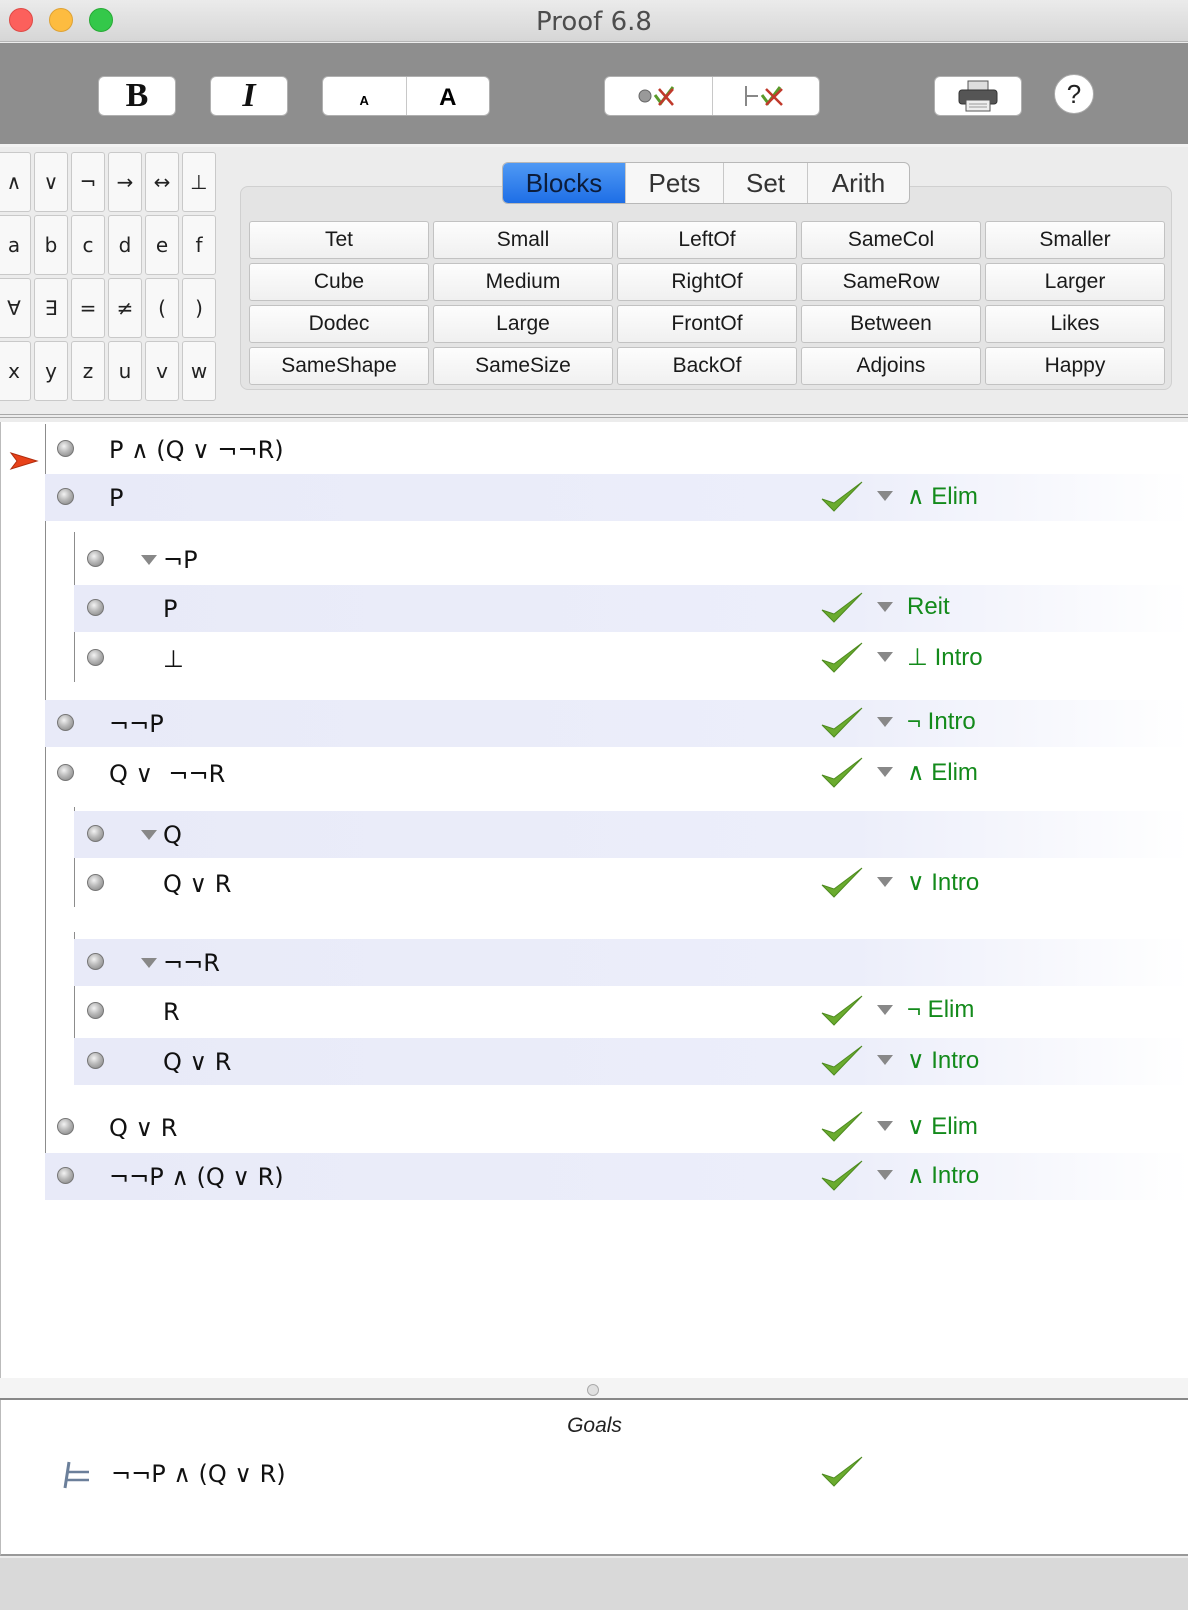 This screenshot has height=1610, width=1188. I want to click on symbol-key: a, so click(15, 245).